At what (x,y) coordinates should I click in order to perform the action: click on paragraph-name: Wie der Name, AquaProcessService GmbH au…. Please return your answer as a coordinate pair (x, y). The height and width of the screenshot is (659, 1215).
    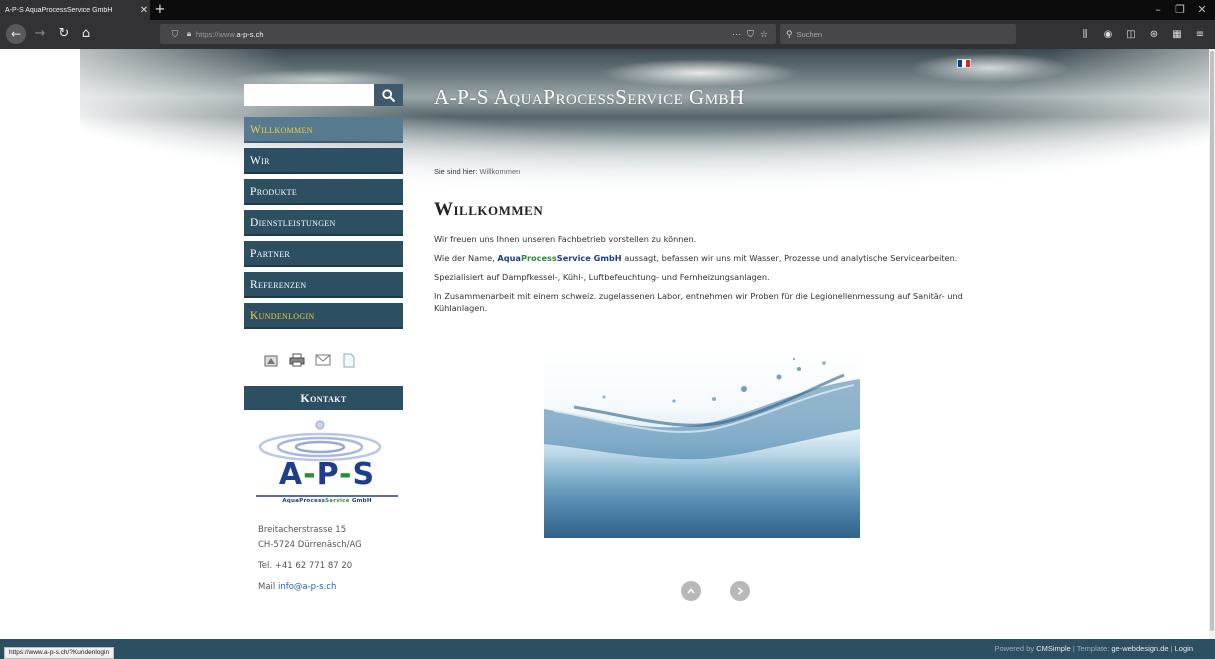
    Looking at the image, I should click on (696, 258).